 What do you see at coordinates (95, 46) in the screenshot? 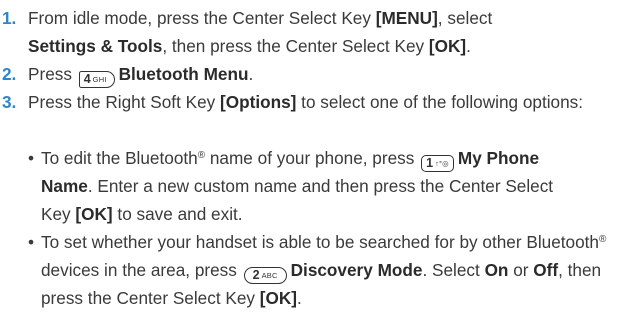
I see `settings-tools-label: Settings & Tools` at bounding box center [95, 46].